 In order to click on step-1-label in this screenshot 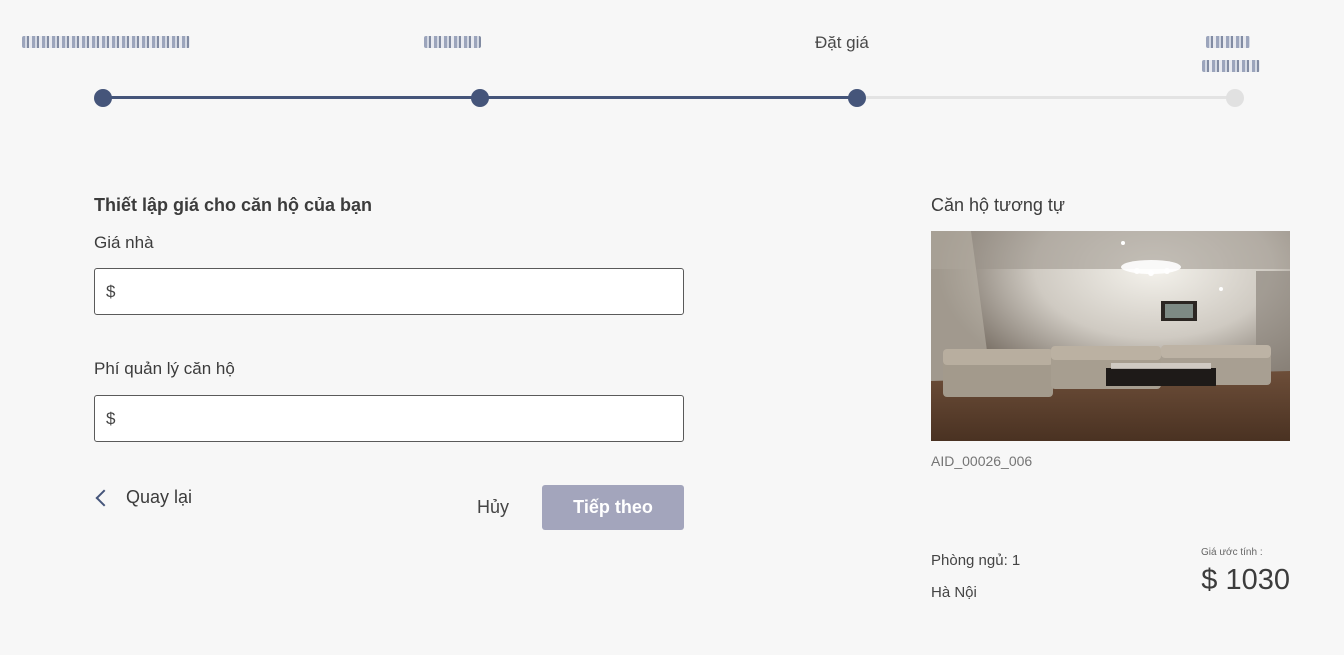, I will do `click(106, 42)`.